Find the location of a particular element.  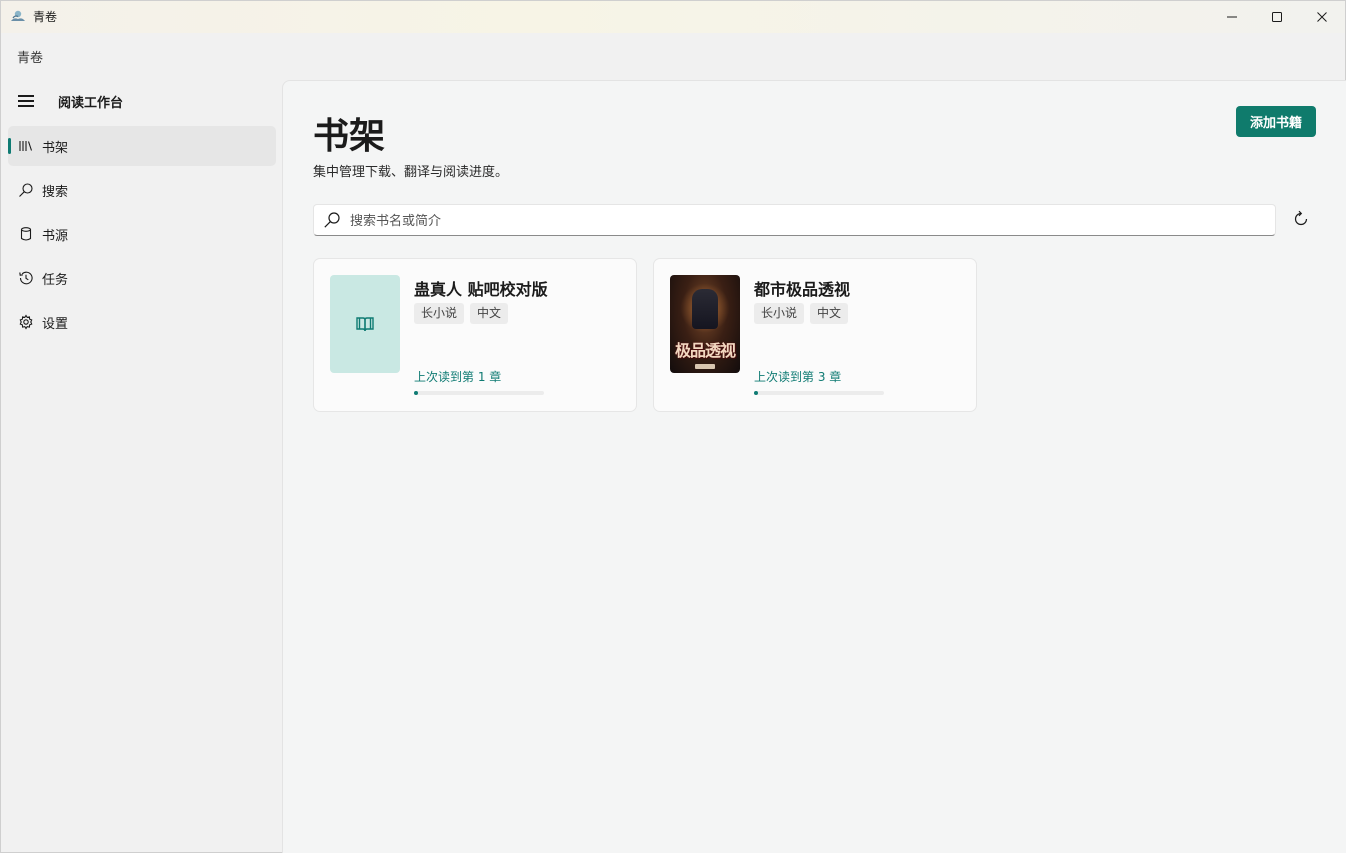

close-icon is located at coordinates (1322, 17).